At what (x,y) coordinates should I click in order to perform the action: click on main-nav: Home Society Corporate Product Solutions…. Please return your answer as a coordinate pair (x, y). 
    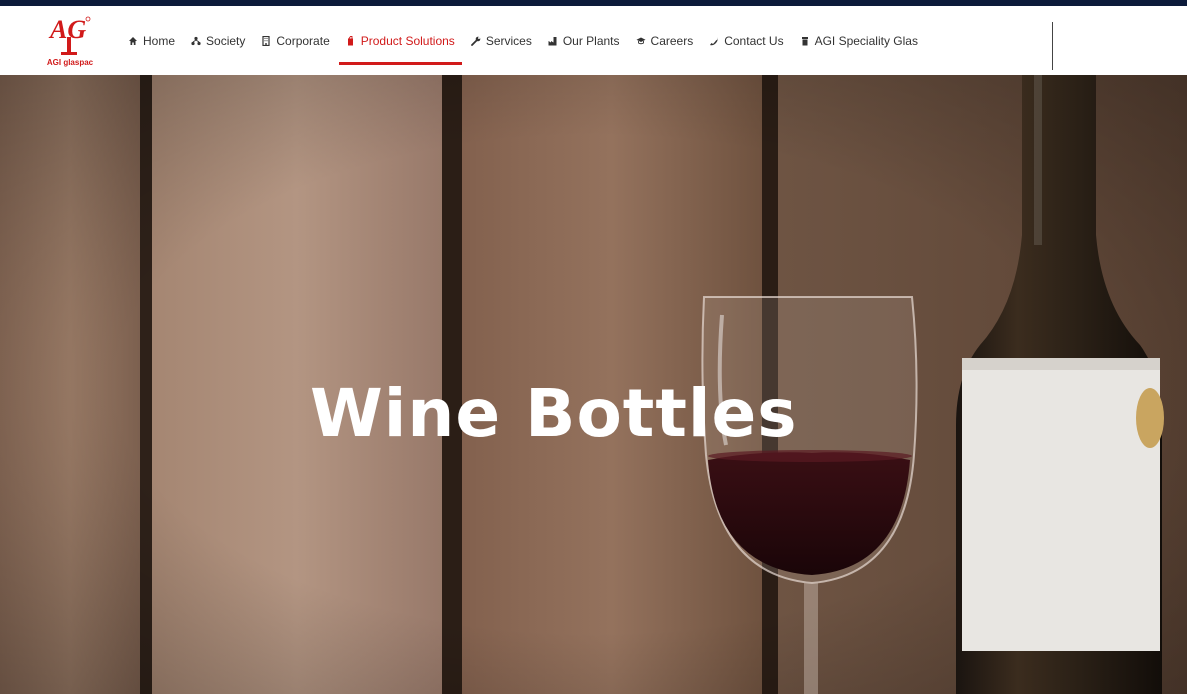
    Looking at the image, I should click on (523, 45).